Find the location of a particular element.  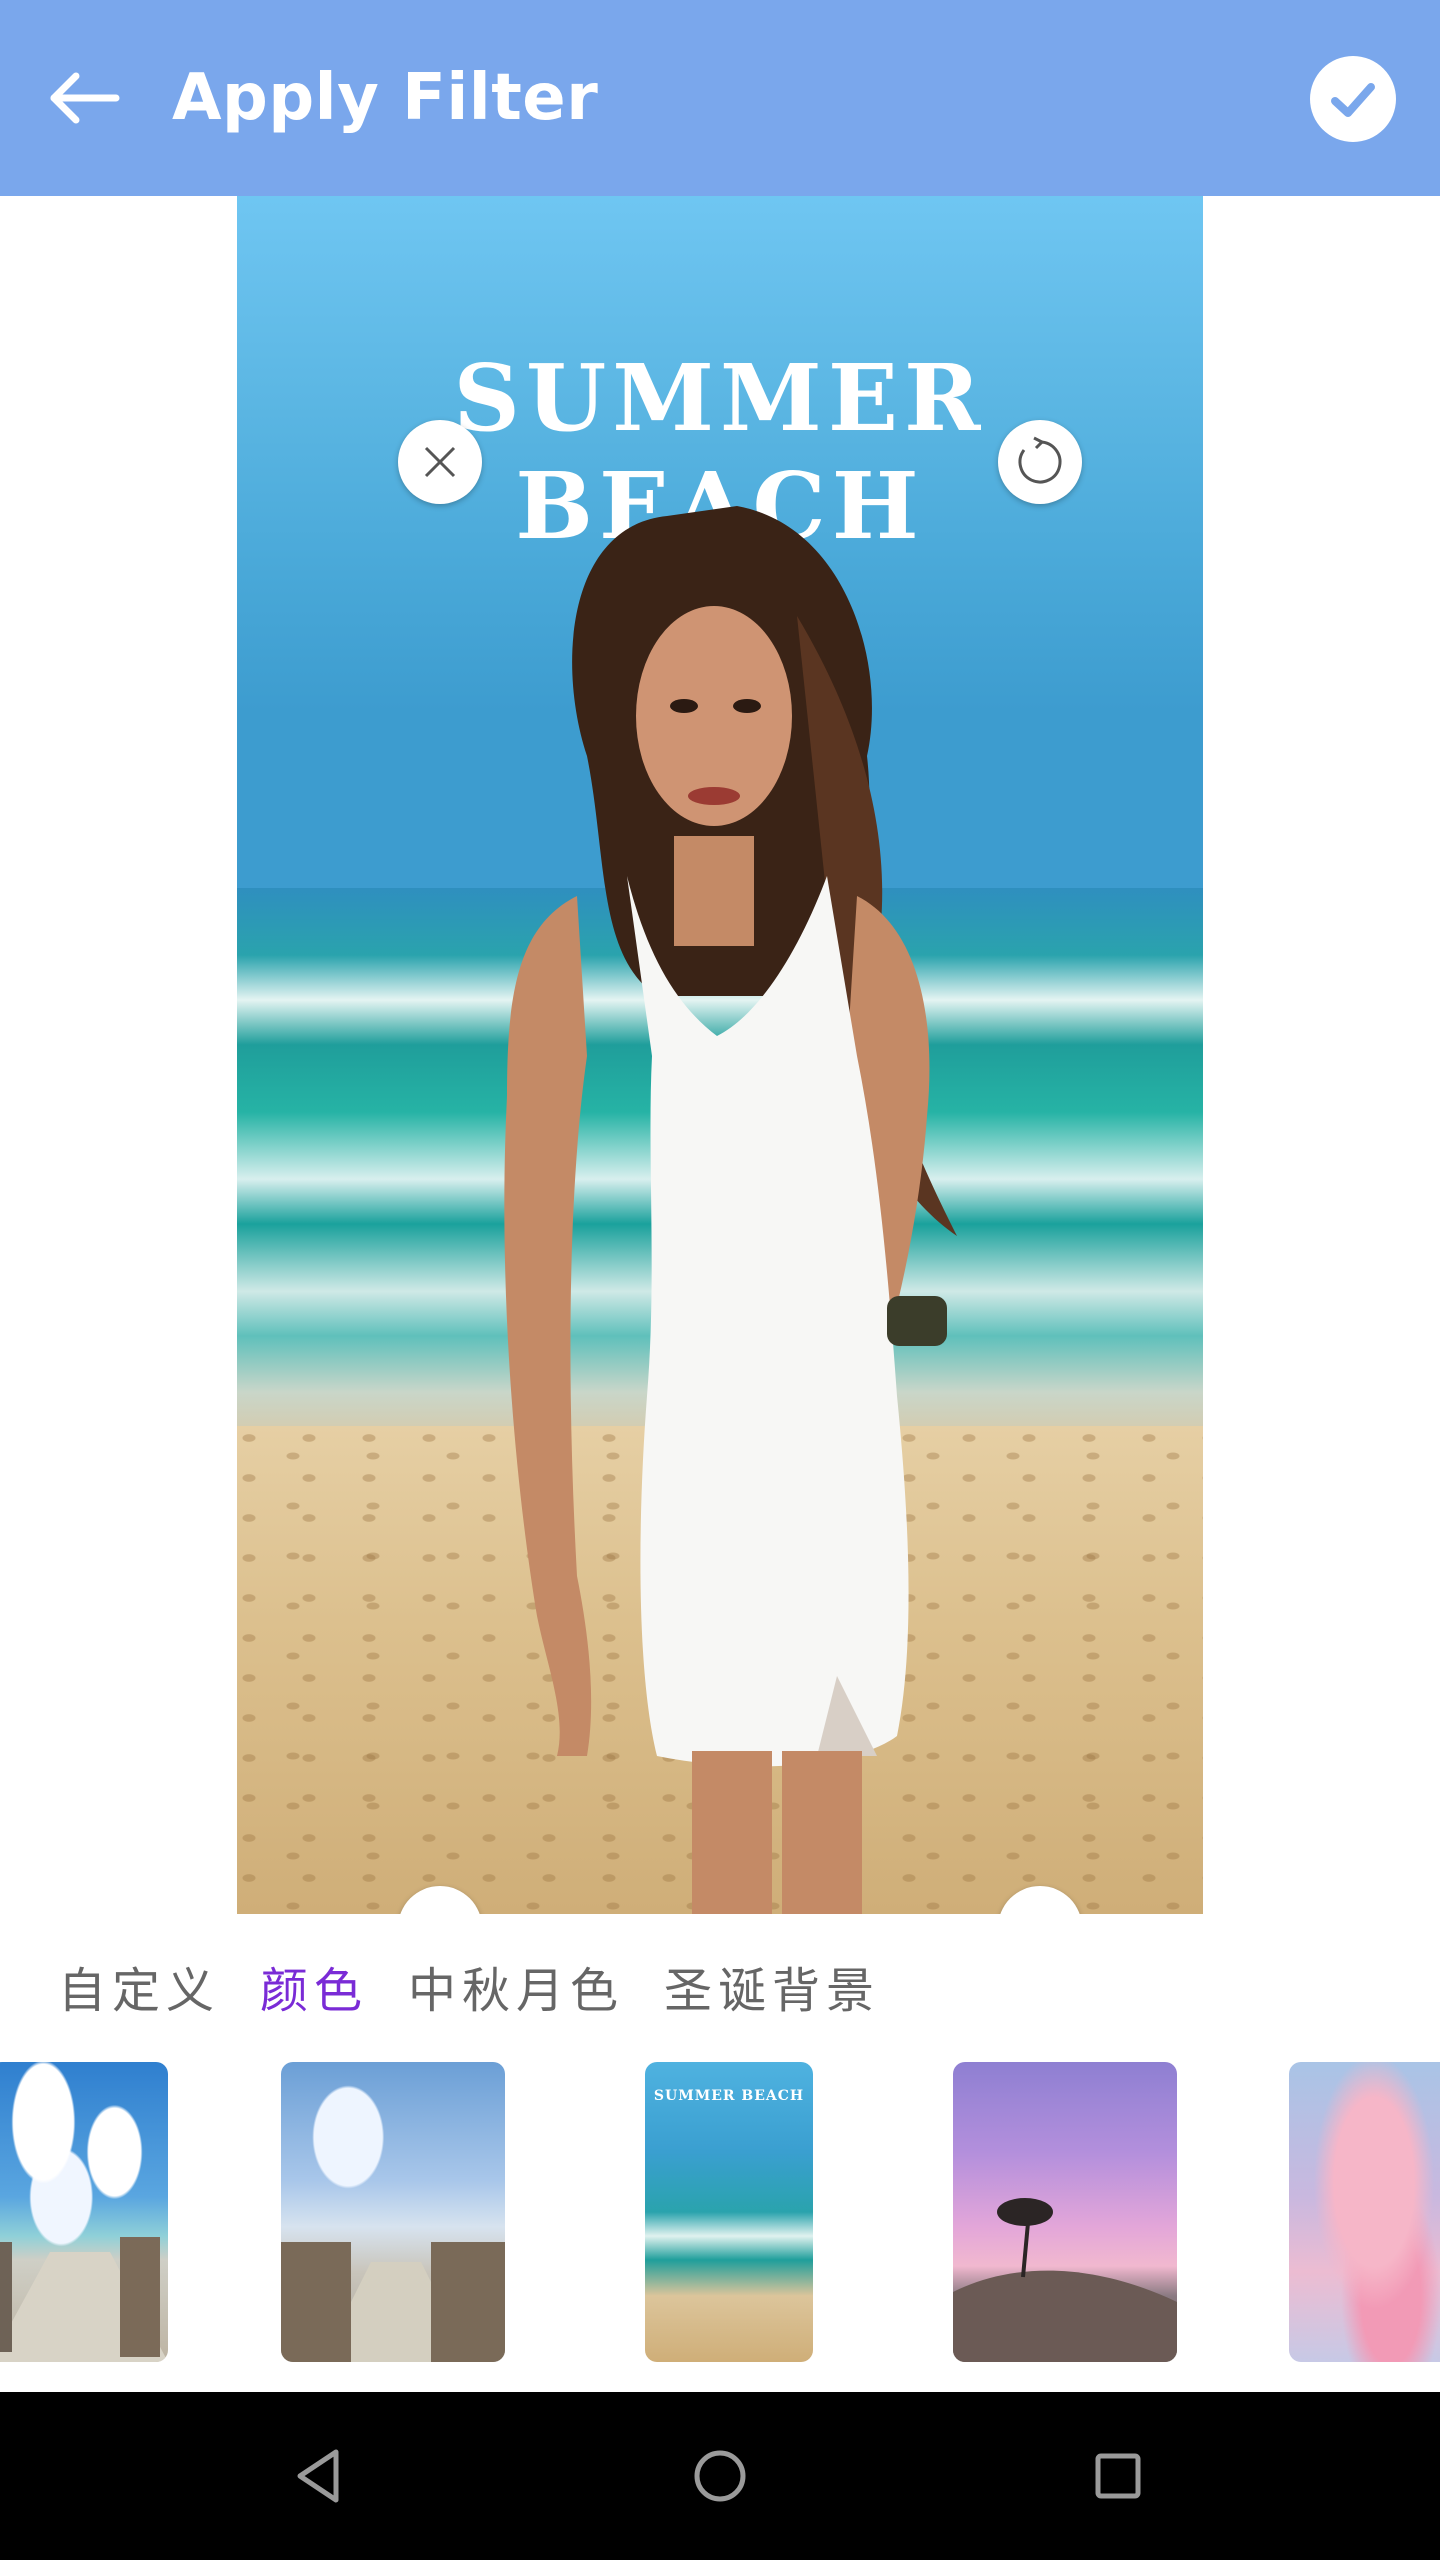

close-icon is located at coordinates (440, 462).